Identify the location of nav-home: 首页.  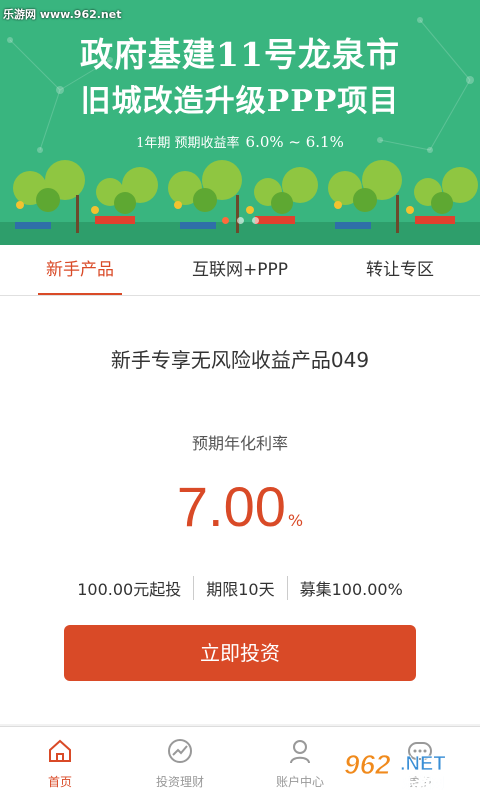
(60, 764).